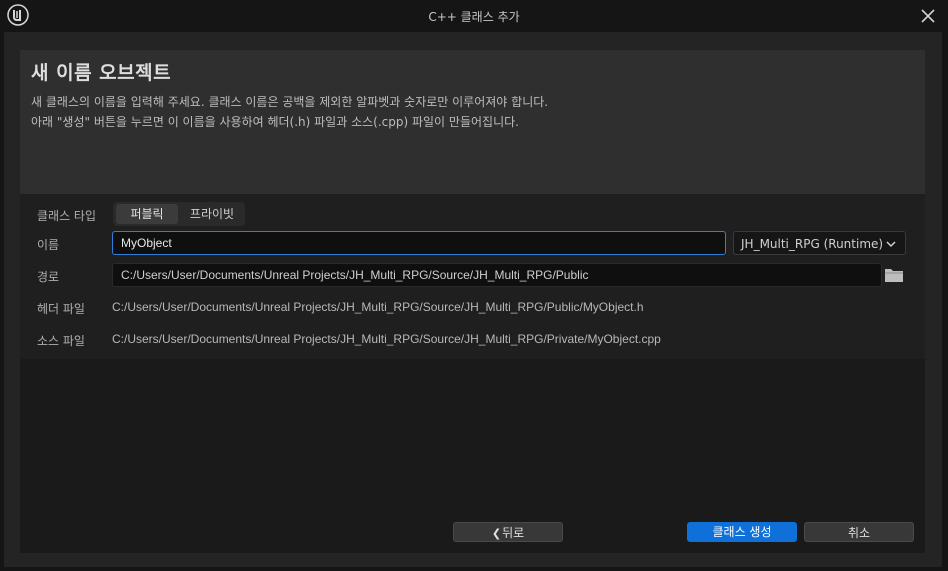 Image resolution: width=948 pixels, height=571 pixels. Describe the element at coordinates (742, 532) in the screenshot. I see `create-class-button: 클래스 생성` at that location.